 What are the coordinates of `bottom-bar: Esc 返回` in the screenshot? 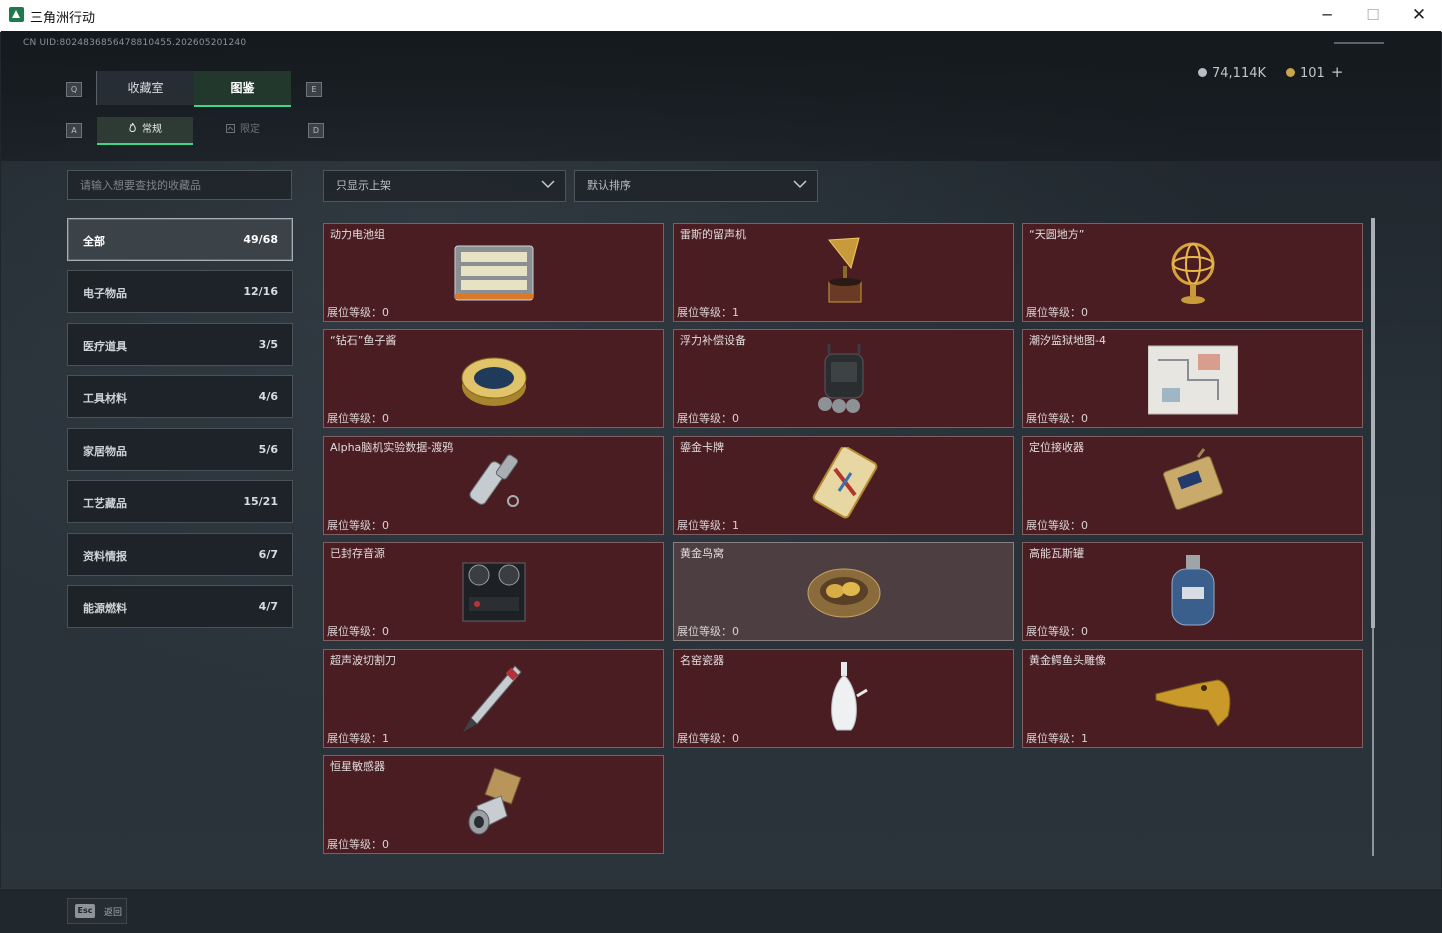 It's located at (721, 910).